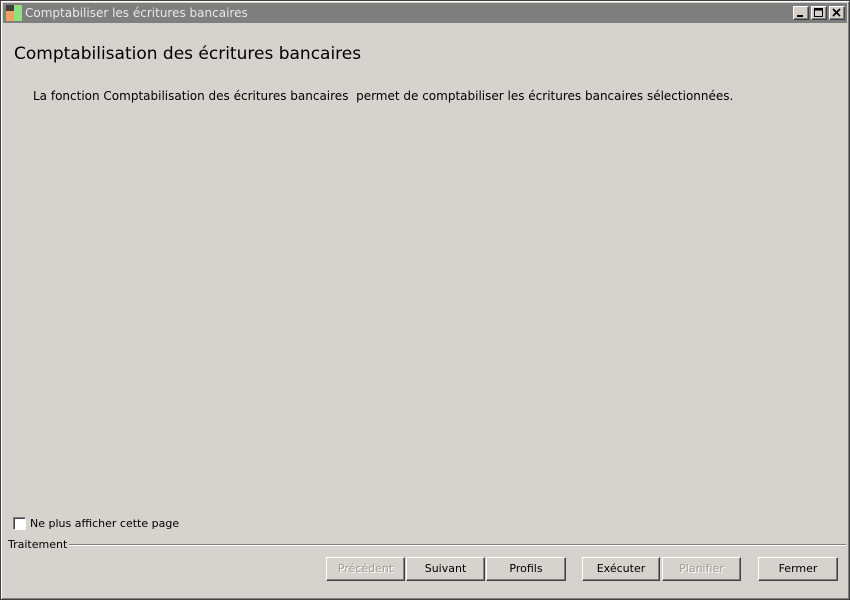 This screenshot has height=600, width=850. I want to click on hide-page-option: Ne plus afficher cette page, so click(96, 523).